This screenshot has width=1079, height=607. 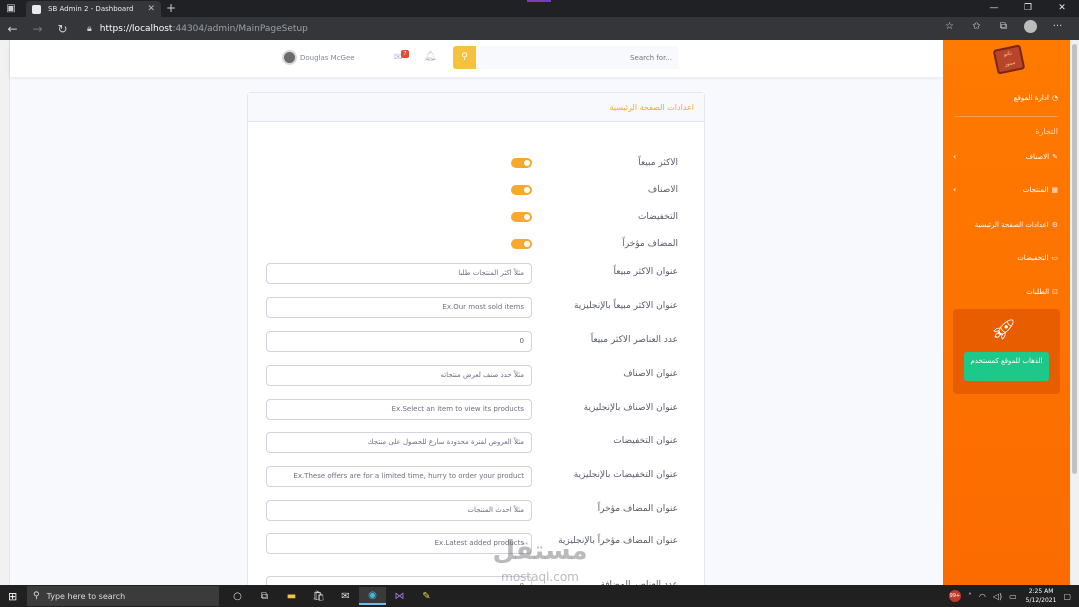 I want to click on file-explorer-icon: ▬, so click(x=291, y=596).